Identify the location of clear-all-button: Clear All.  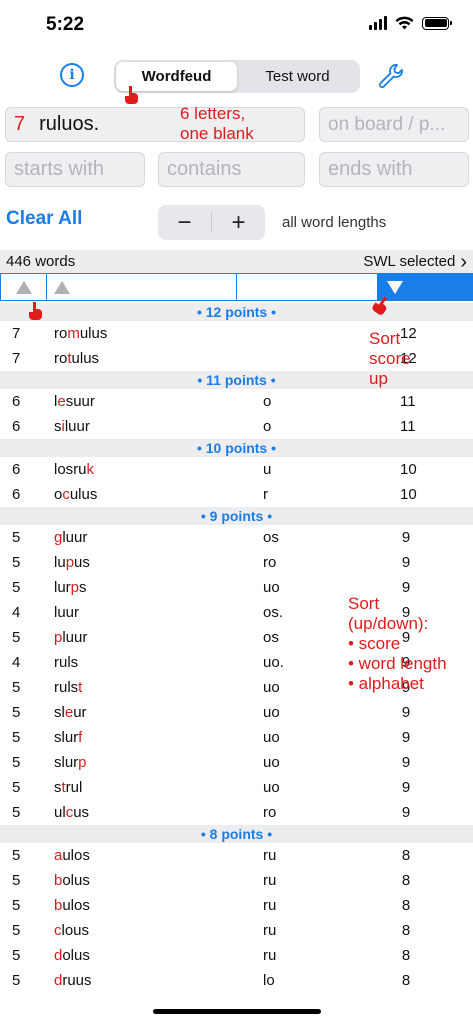
(44, 219).